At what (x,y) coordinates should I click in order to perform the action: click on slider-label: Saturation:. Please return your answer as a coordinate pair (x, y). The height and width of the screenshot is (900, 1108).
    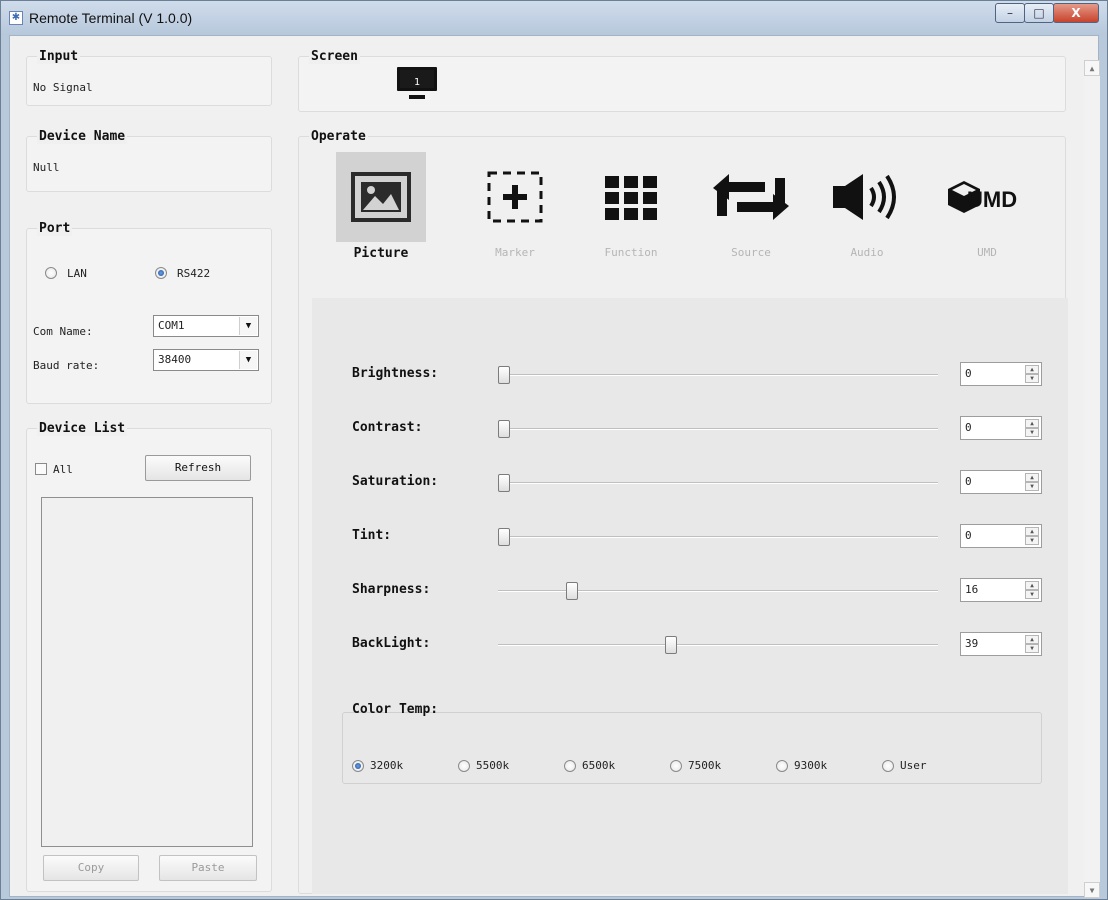
    Looking at the image, I should click on (395, 481).